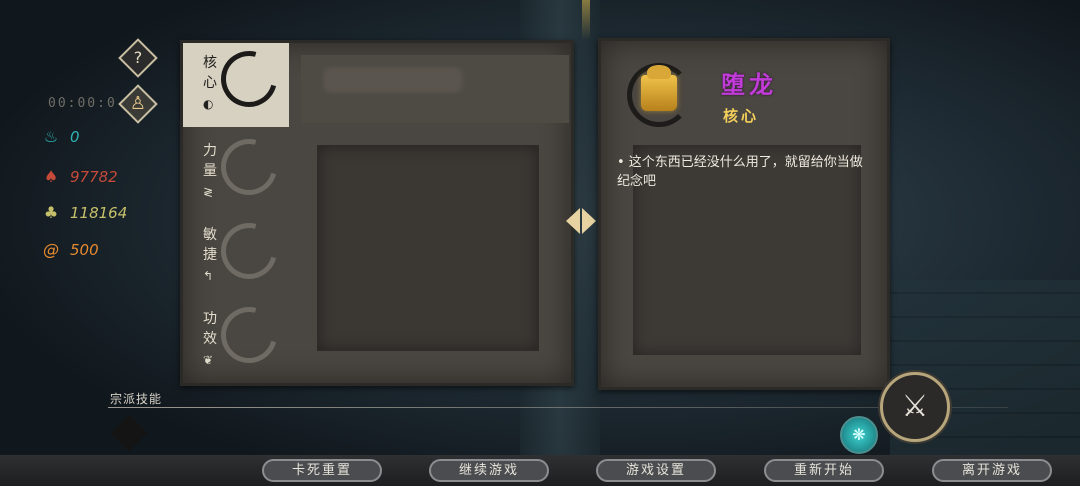 The width and height of the screenshot is (1080, 486). I want to click on resource-row: ♠ 97782, so click(80, 176).